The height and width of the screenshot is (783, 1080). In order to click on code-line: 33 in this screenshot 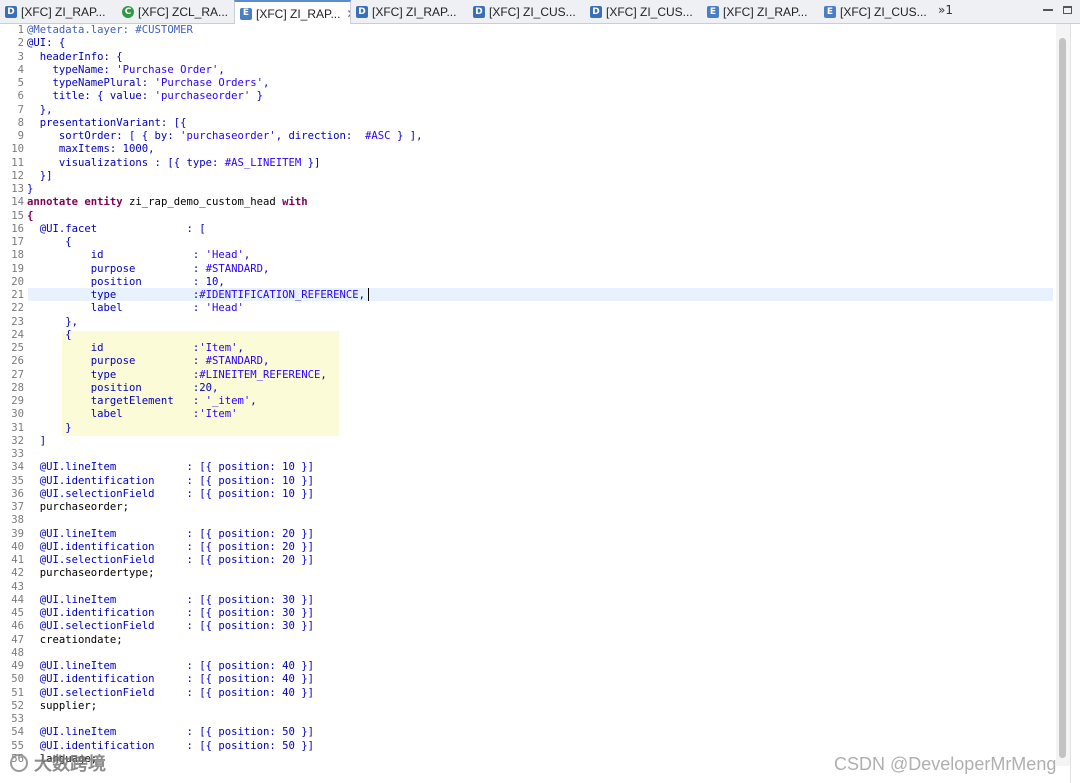, I will do `click(13, 454)`.